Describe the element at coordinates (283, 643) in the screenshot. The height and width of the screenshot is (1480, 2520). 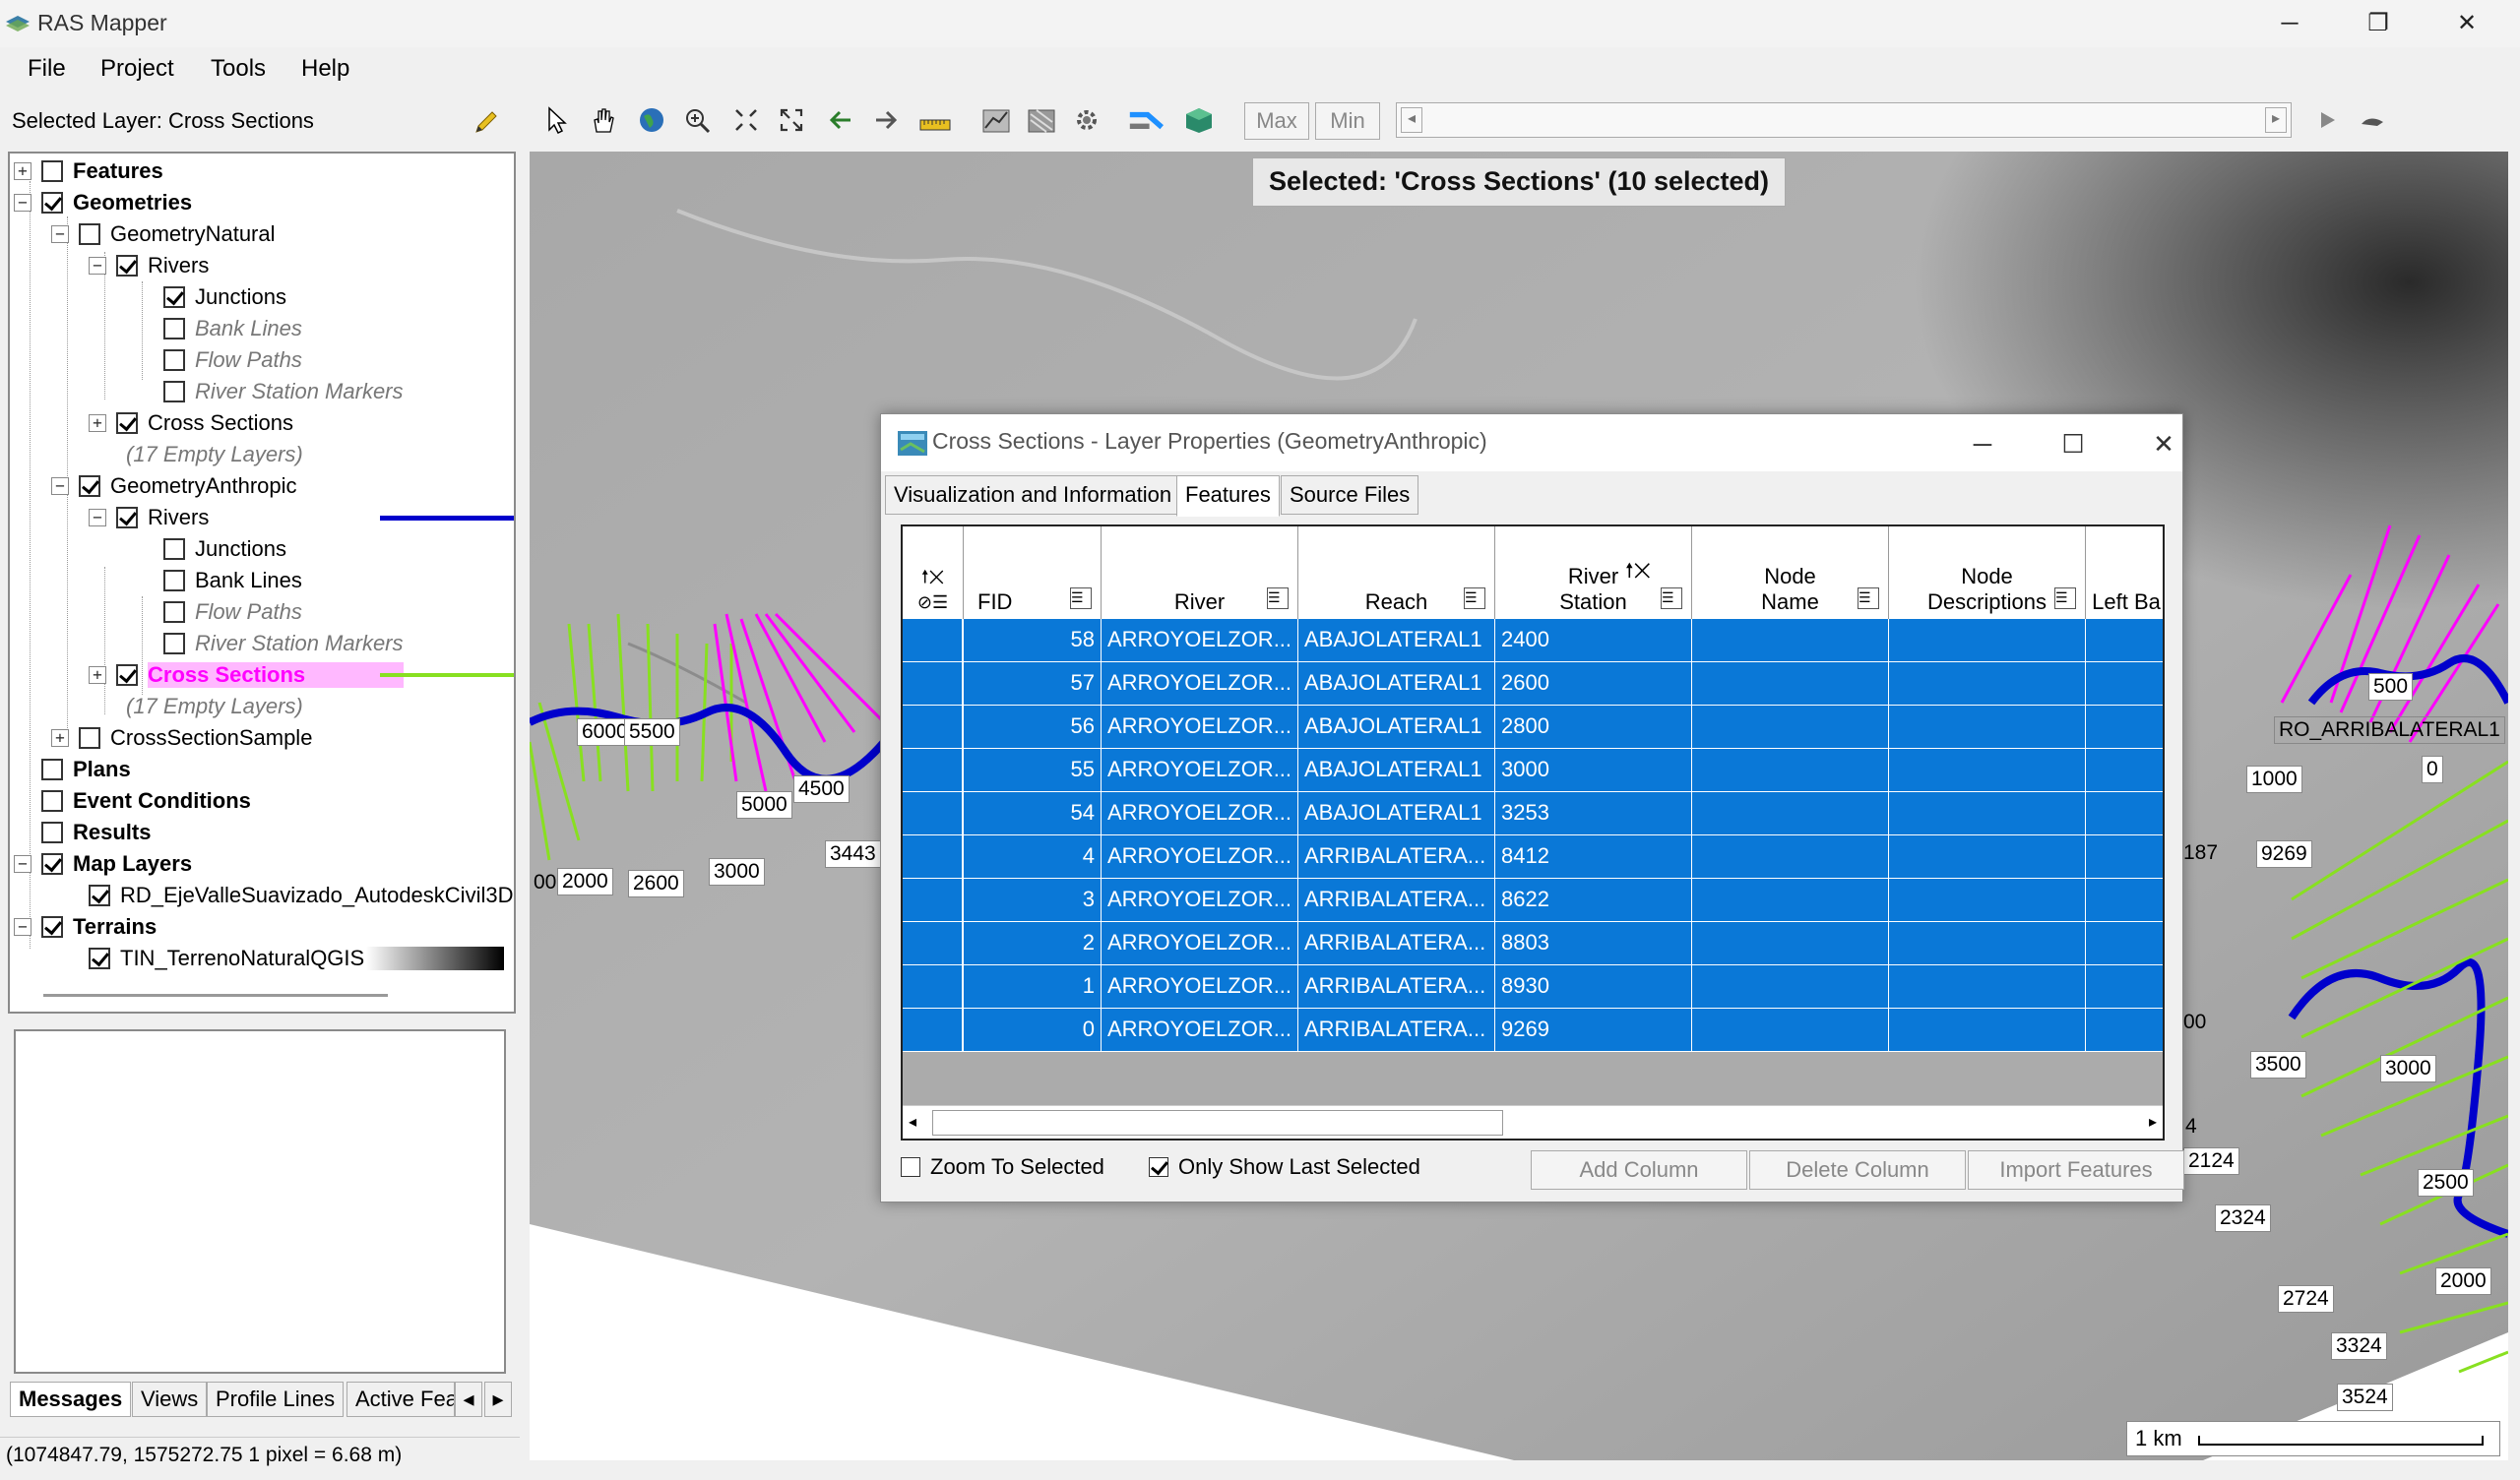
I see `tree-rsm-anthropic: River Station Markers` at that location.